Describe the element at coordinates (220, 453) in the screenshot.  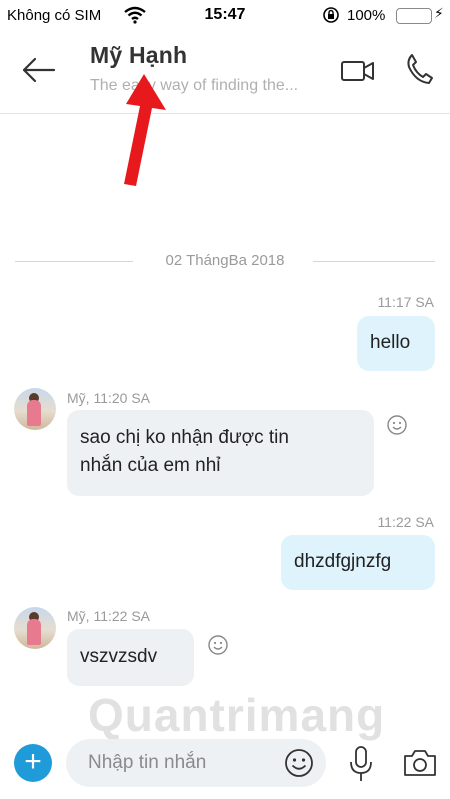
I see `message-bubble-incoming: sao chị ko nhận được tin nhắn của em nhỉ` at that location.